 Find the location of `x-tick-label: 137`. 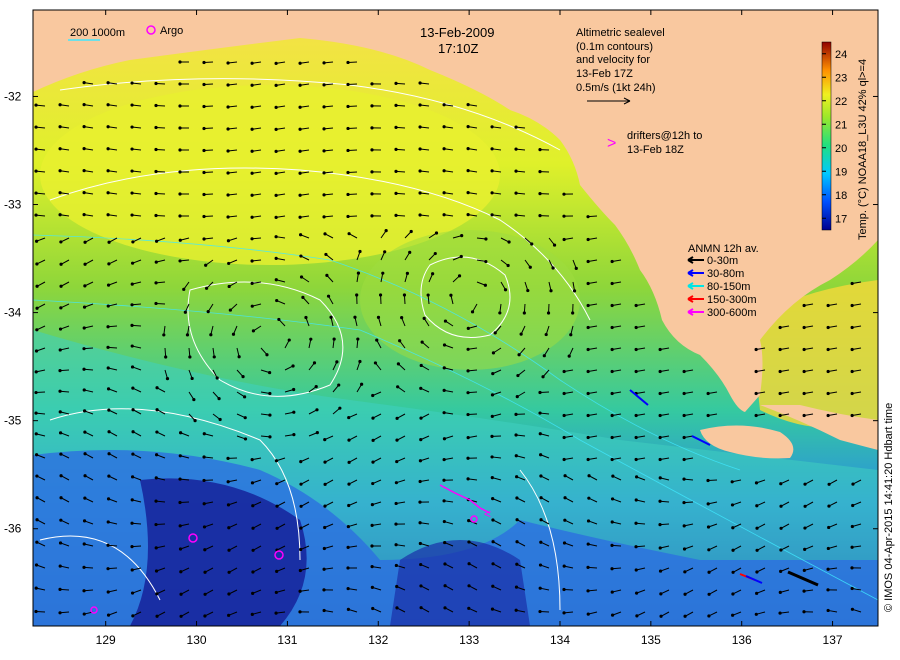

x-tick-label: 137 is located at coordinates (833, 640).